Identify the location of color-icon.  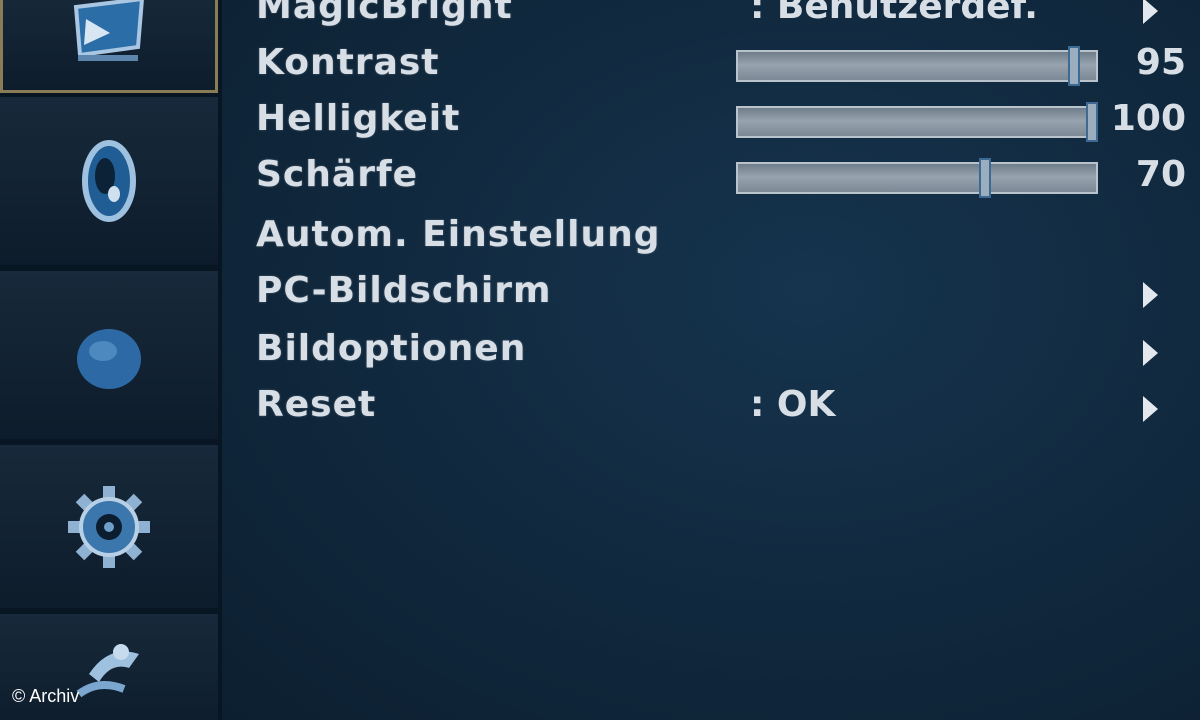
(109, 181).